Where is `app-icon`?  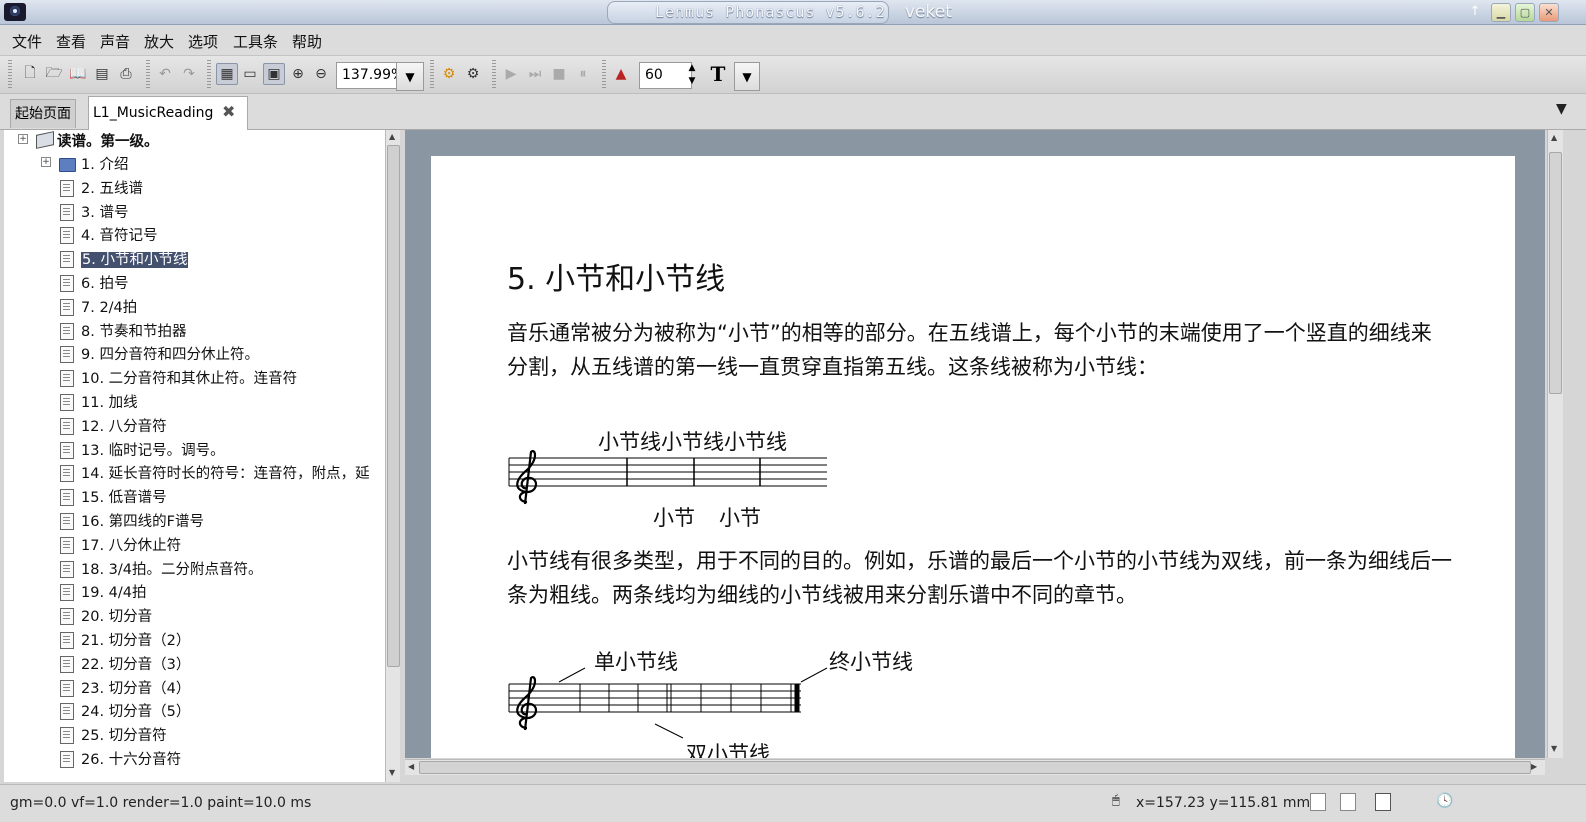 app-icon is located at coordinates (15, 12).